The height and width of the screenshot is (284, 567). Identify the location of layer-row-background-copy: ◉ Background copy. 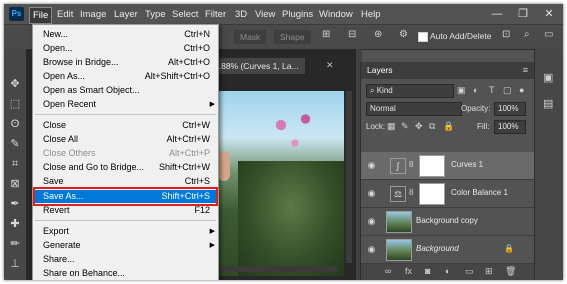
(447, 222).